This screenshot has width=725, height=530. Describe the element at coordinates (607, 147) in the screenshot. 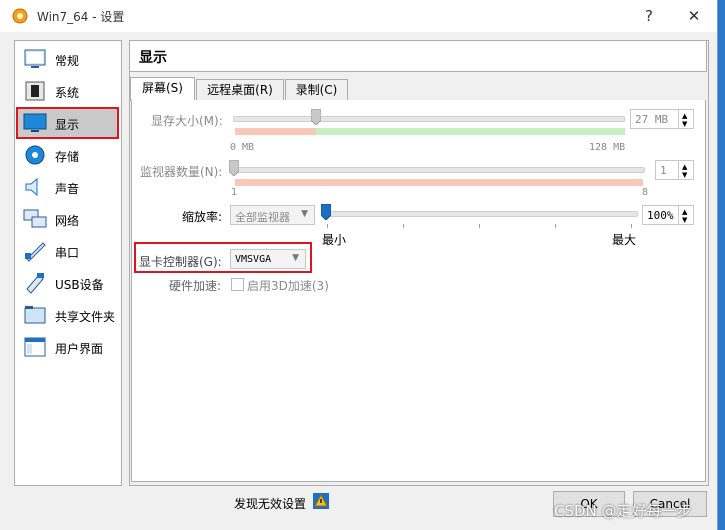

I see `video-memory-max-label: 128 MB` at that location.